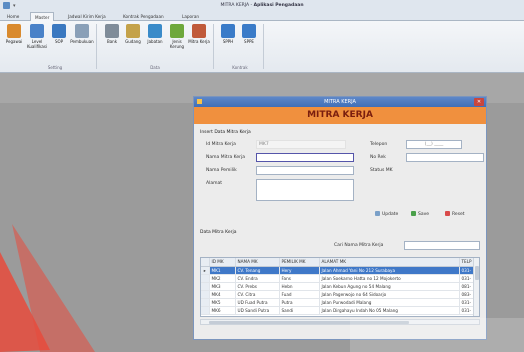  Describe the element at coordinates (214, 183) in the screenshot. I see `alamat-label: Alamat` at that location.